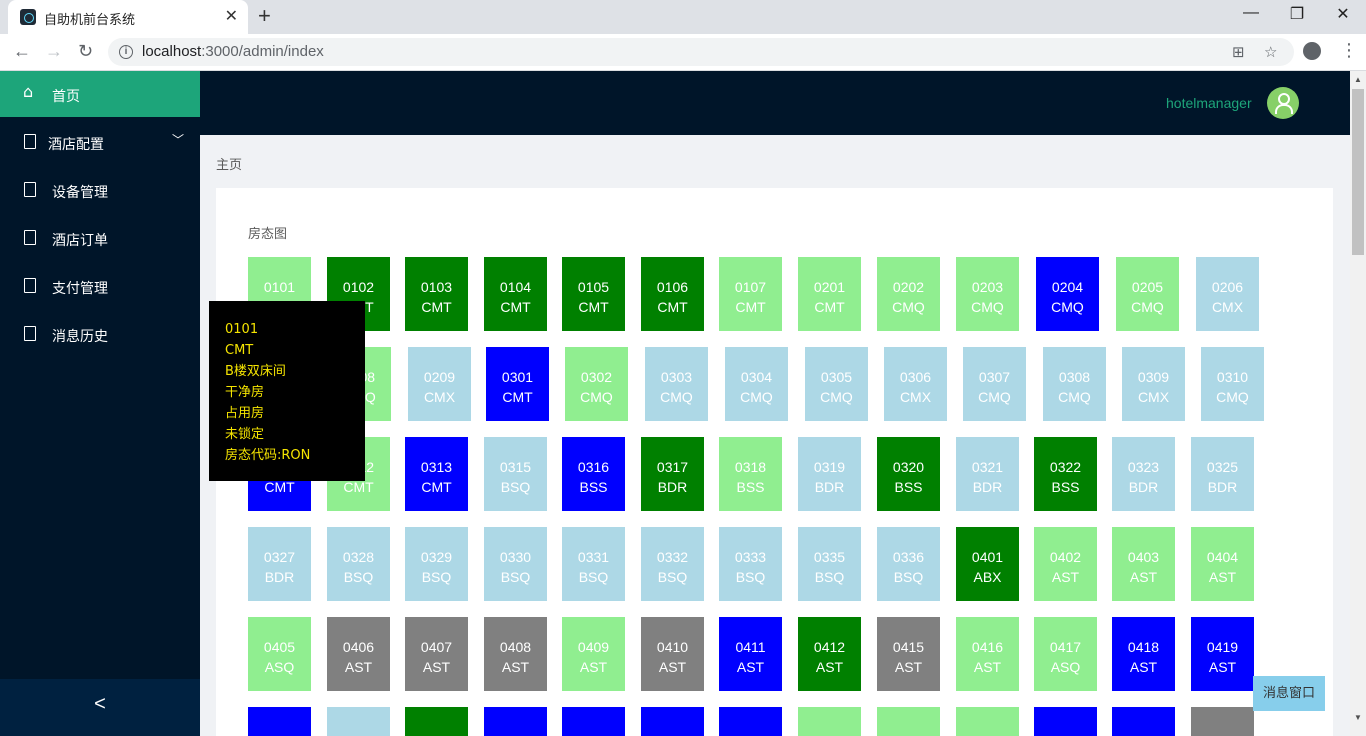  Describe the element at coordinates (1065, 474) in the screenshot. I see `room-tile: 0322 BSS` at that location.